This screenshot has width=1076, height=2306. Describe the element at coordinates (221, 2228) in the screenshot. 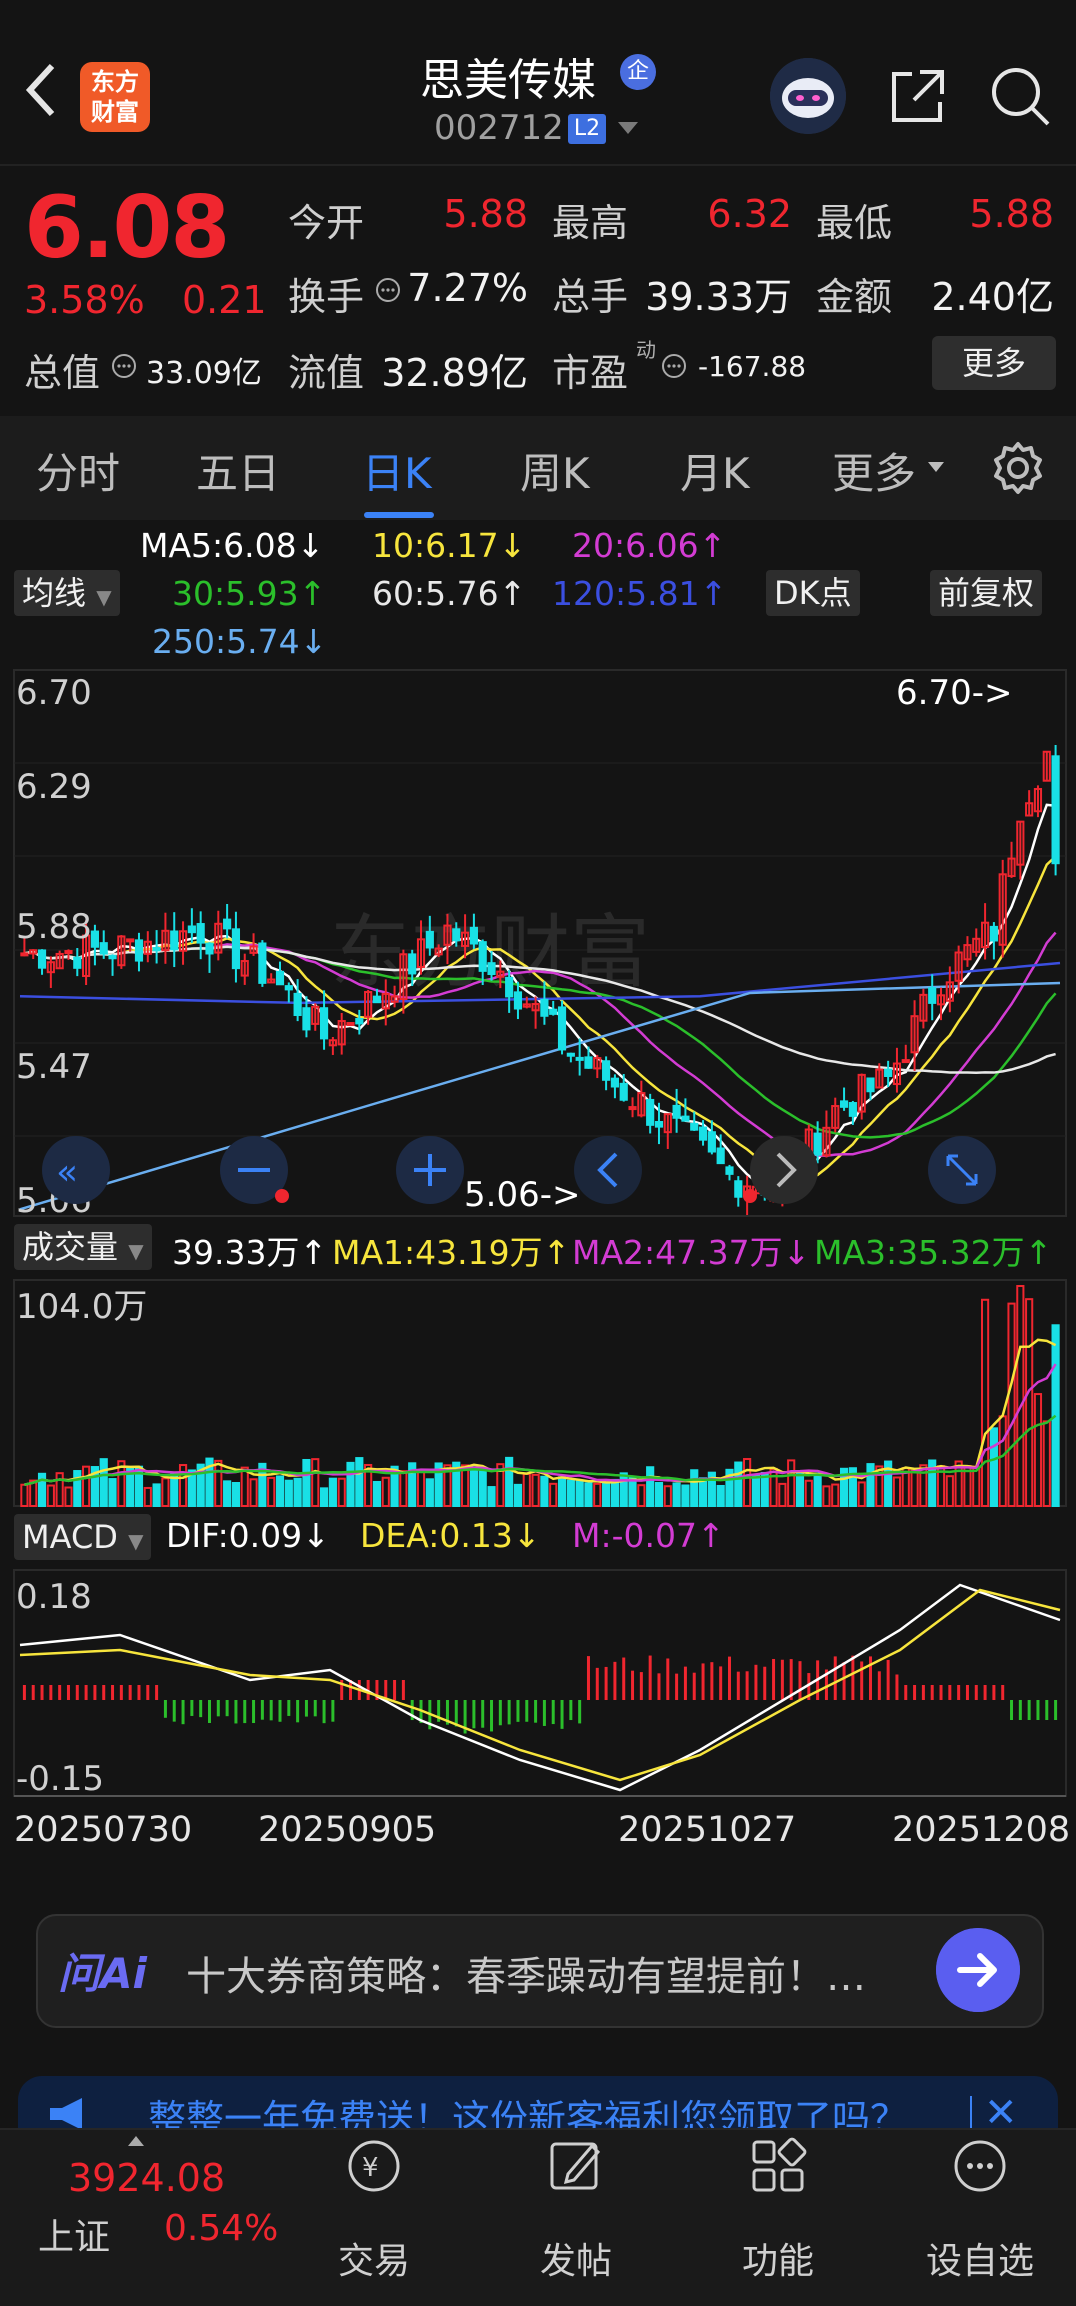

I see `index-percent: 0.54%` at that location.